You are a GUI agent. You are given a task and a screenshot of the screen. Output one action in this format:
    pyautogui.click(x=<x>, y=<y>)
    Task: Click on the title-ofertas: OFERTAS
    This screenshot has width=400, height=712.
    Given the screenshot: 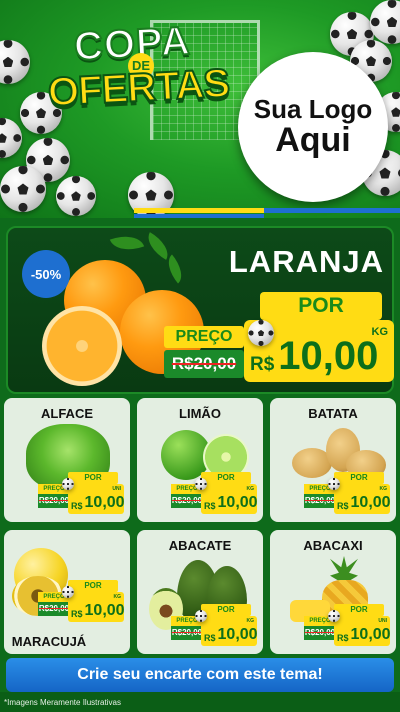 What is the action you would take?
    pyautogui.click(x=138, y=87)
    